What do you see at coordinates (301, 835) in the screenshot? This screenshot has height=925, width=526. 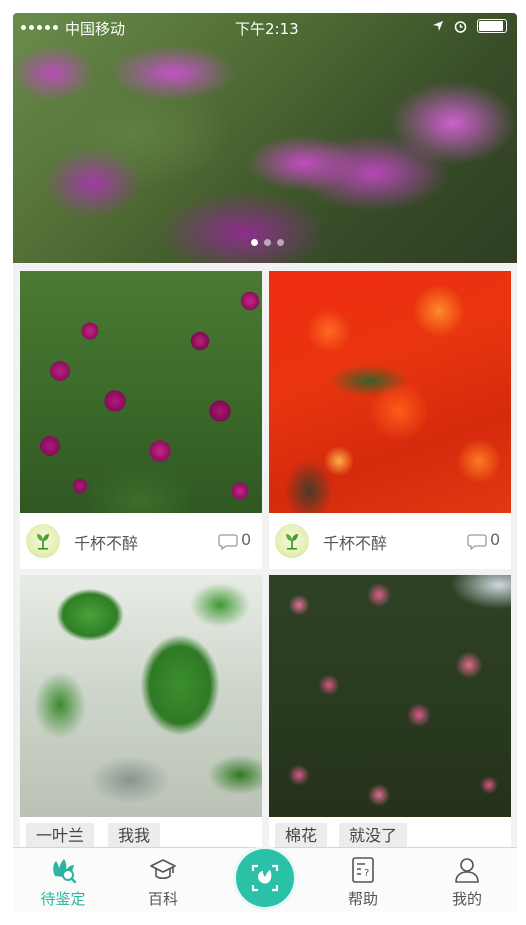 I see `tag-chip: 棉花` at bounding box center [301, 835].